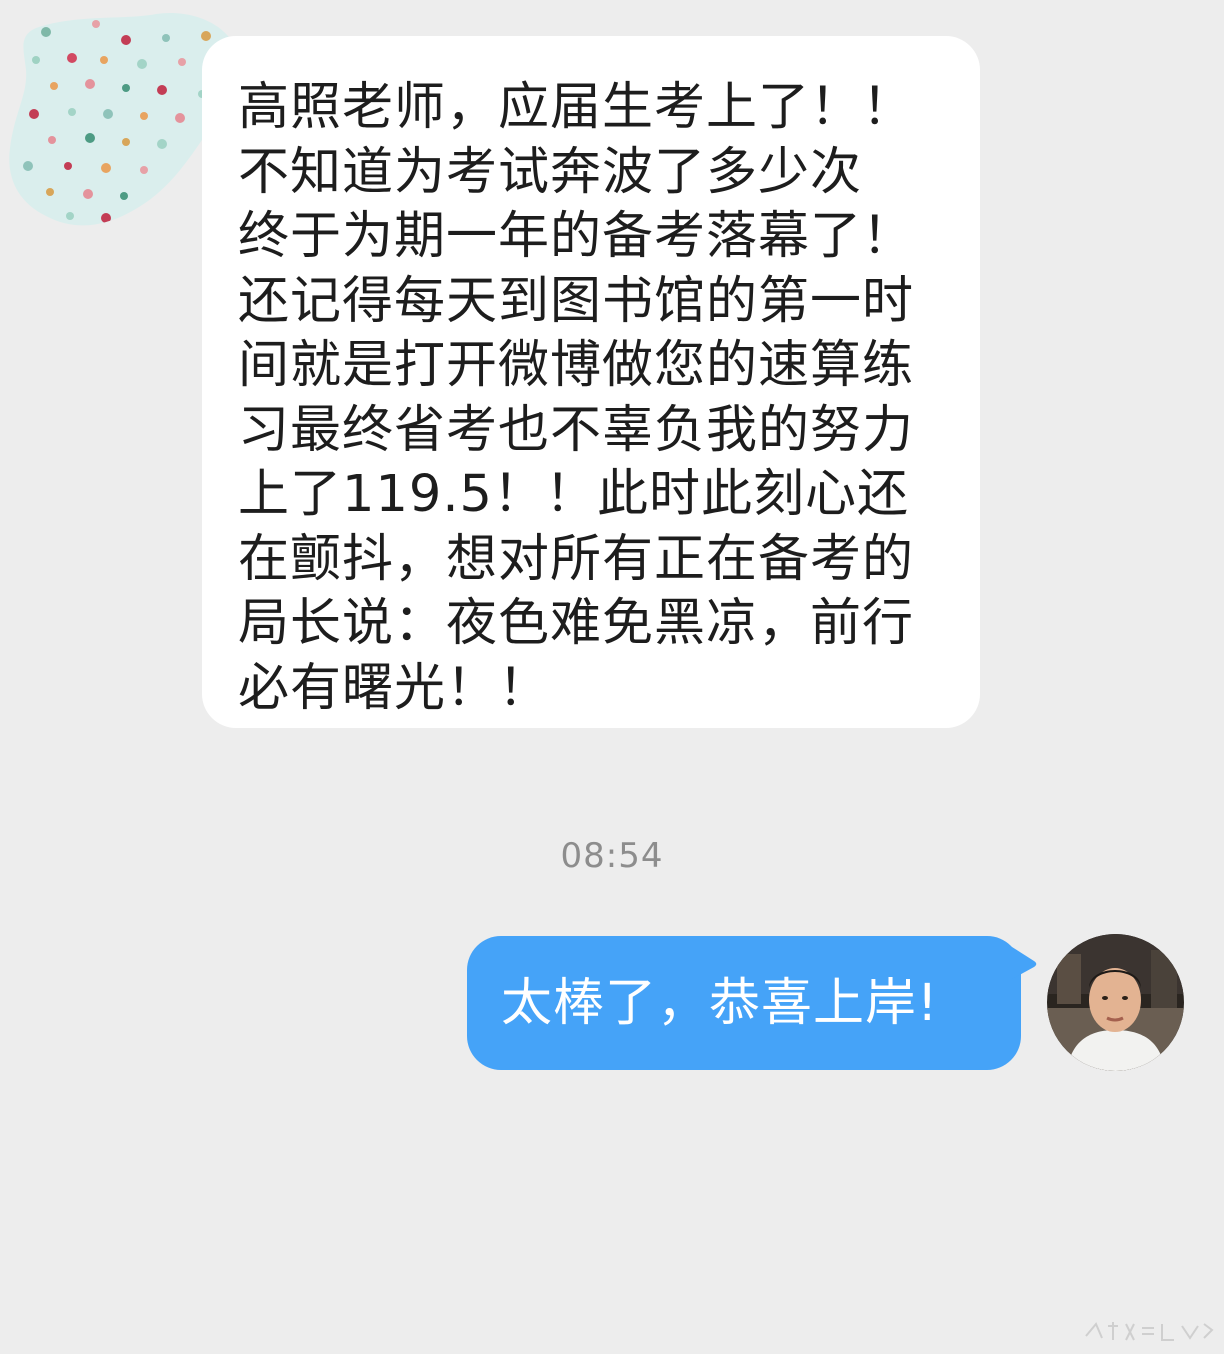 This screenshot has height=1354, width=1224. What do you see at coordinates (612, 856) in the screenshot?
I see `message-timestamp: 08:54` at bounding box center [612, 856].